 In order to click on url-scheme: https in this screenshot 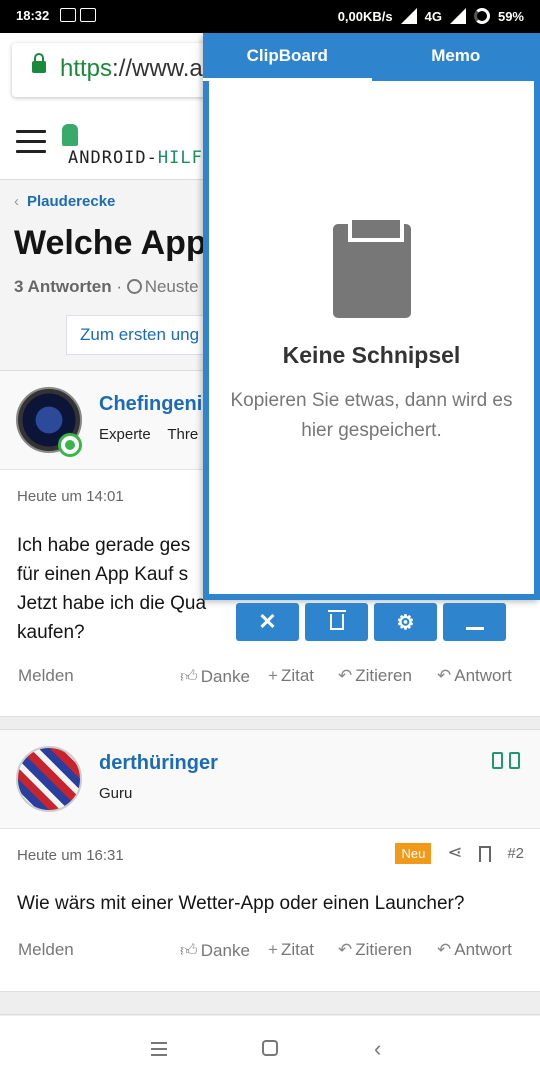, I will do `click(86, 68)`.